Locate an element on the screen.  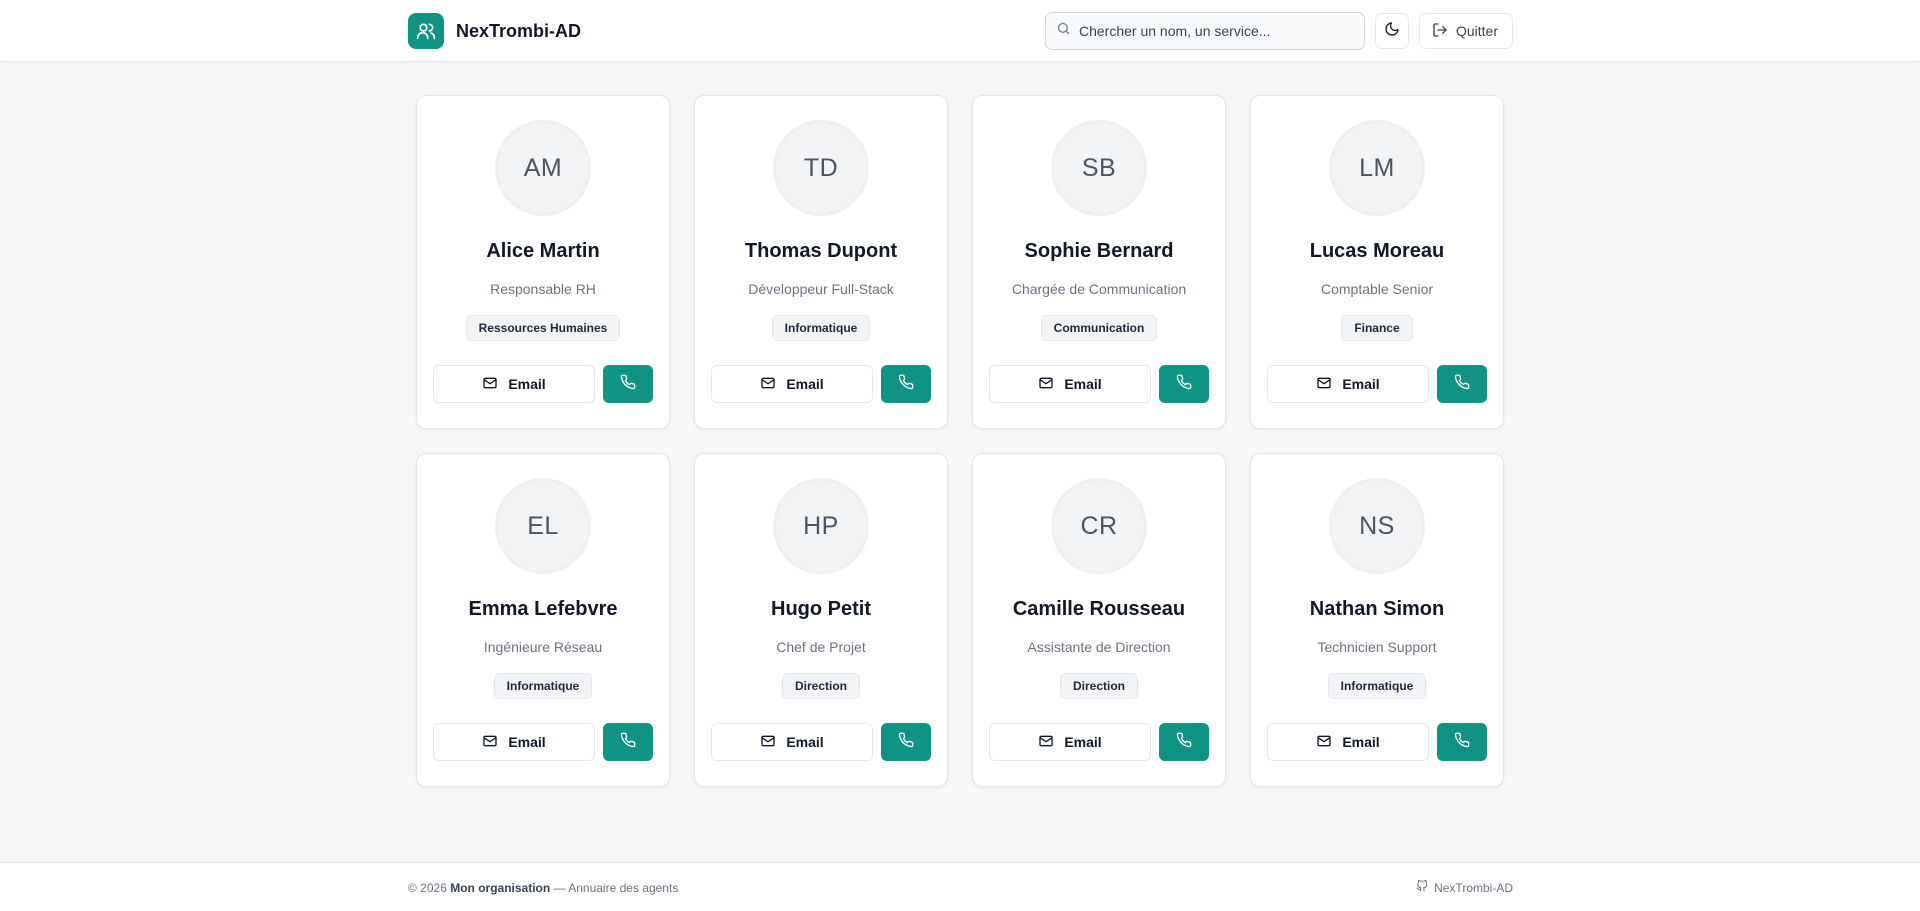
theme-toggle-button is located at coordinates (1391, 31).